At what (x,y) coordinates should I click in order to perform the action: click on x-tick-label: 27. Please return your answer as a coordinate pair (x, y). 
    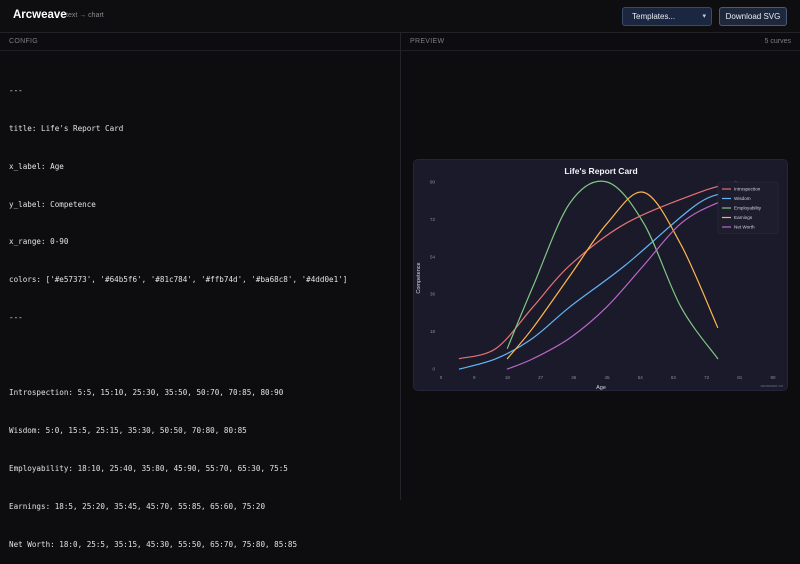
    Looking at the image, I should click on (541, 377).